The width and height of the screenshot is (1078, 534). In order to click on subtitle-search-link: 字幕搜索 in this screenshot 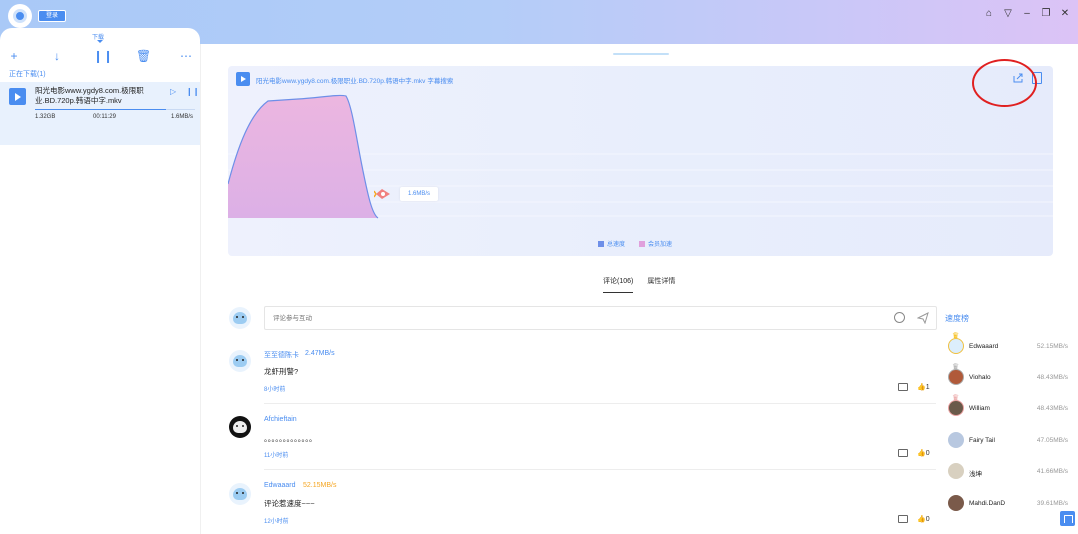, I will do `click(440, 81)`.